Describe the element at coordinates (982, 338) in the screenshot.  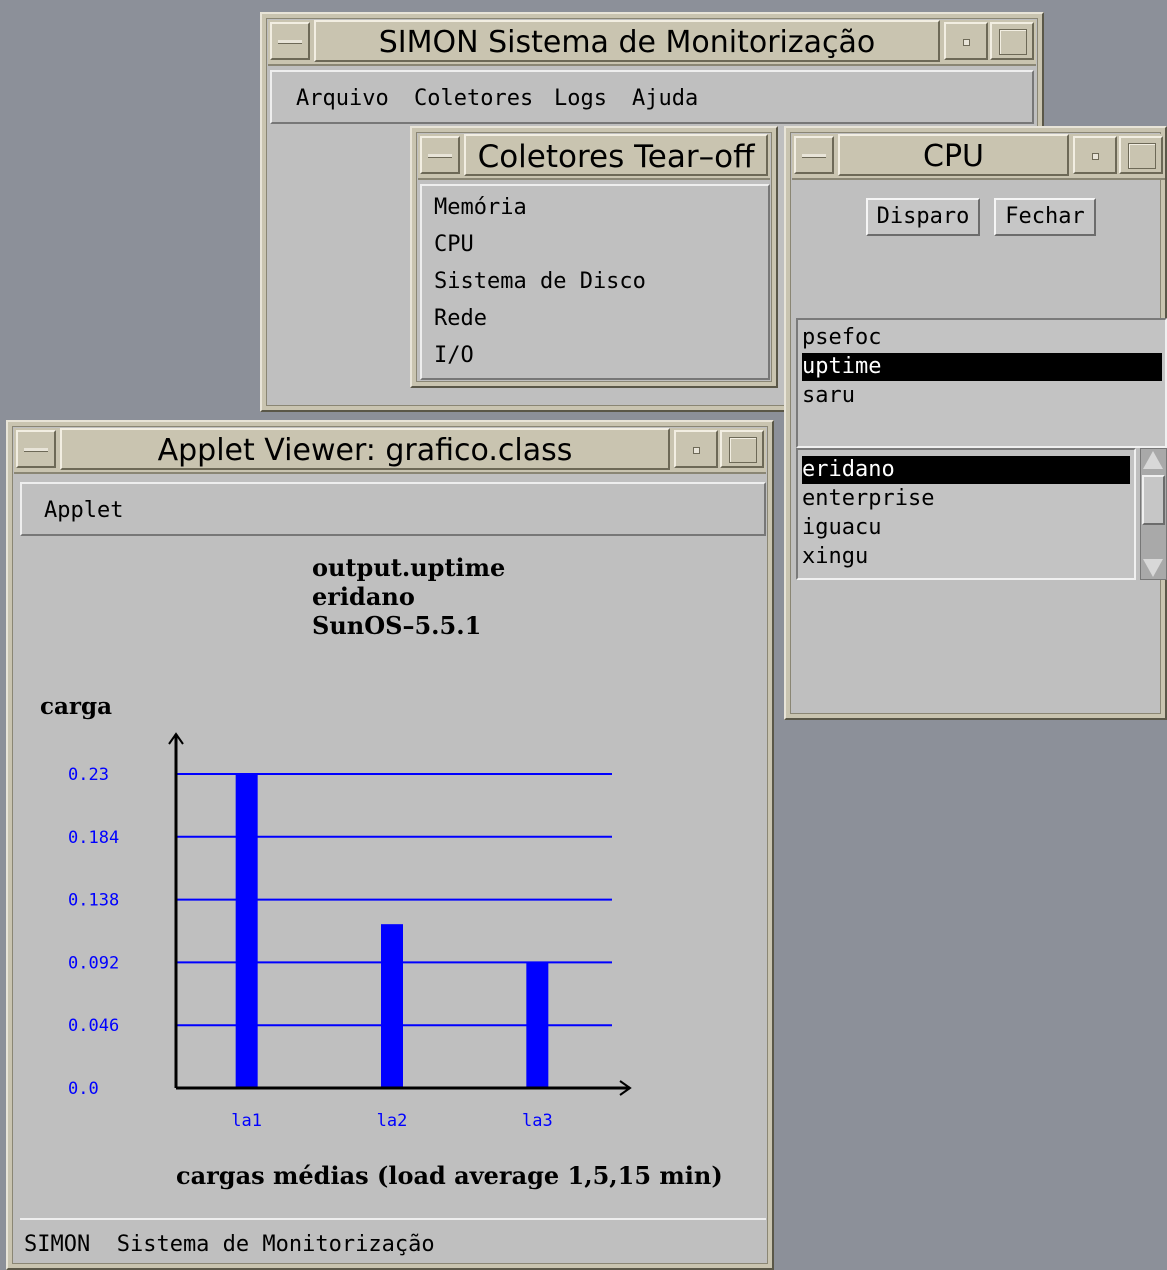
I see `command-item-psefoc: psefoc` at that location.